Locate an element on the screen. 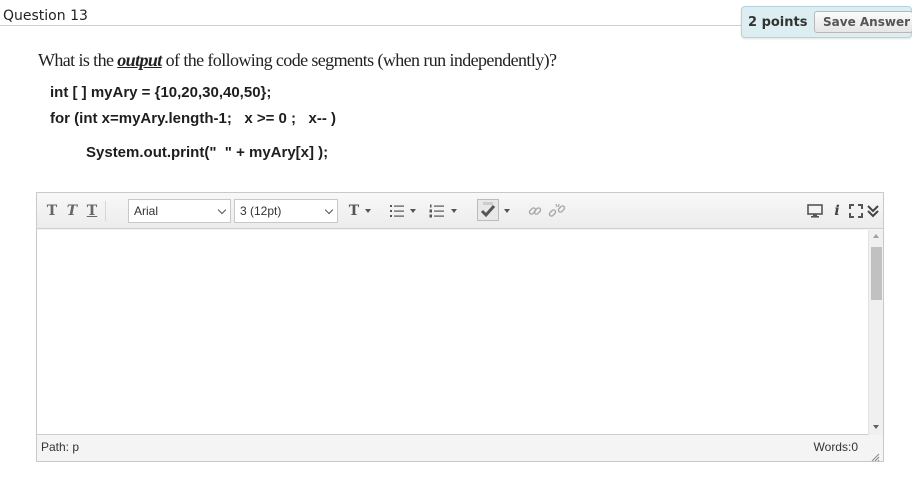 This screenshot has height=478, width=912. spellcheck-icon is located at coordinates (488, 211).